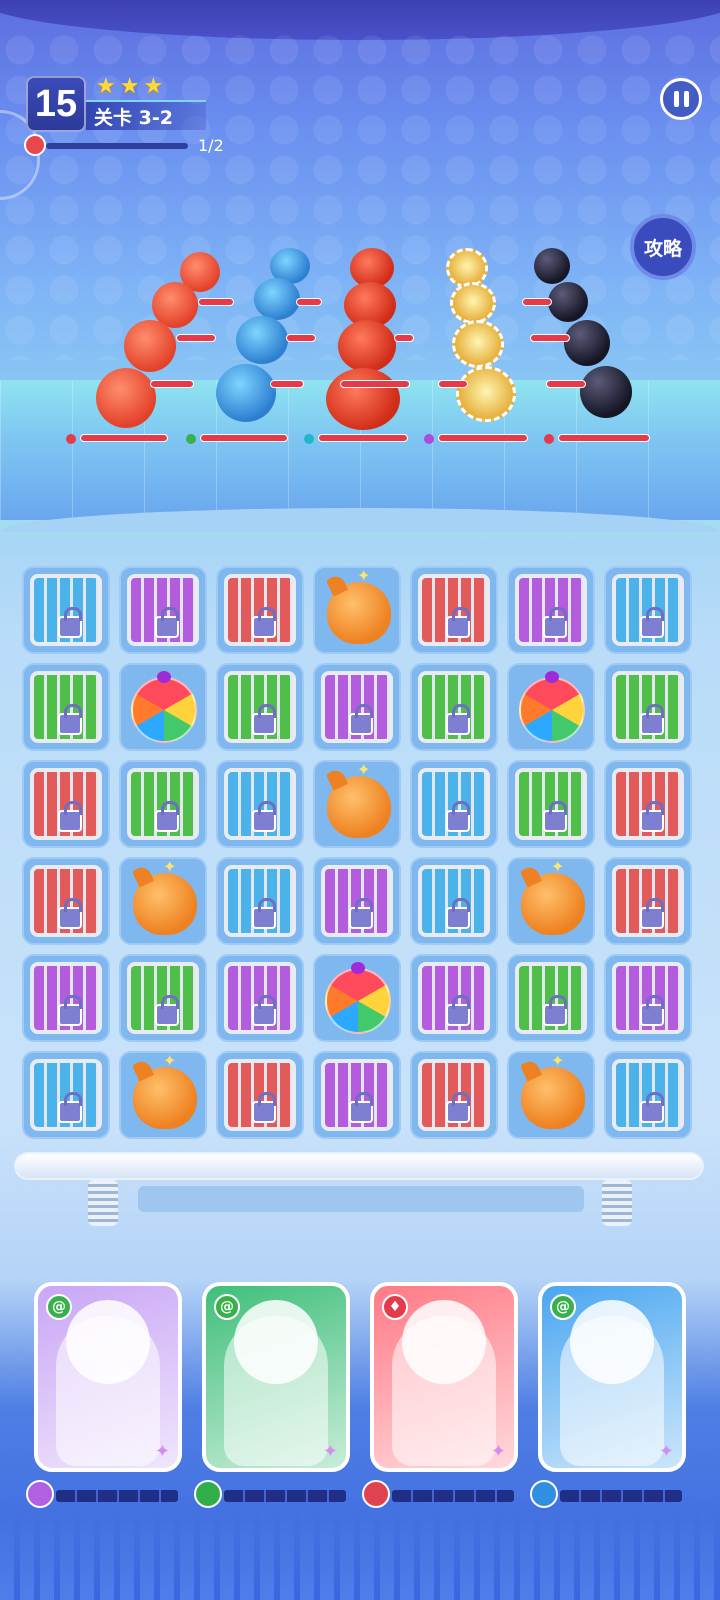  I want to click on pause-button, so click(681, 99).